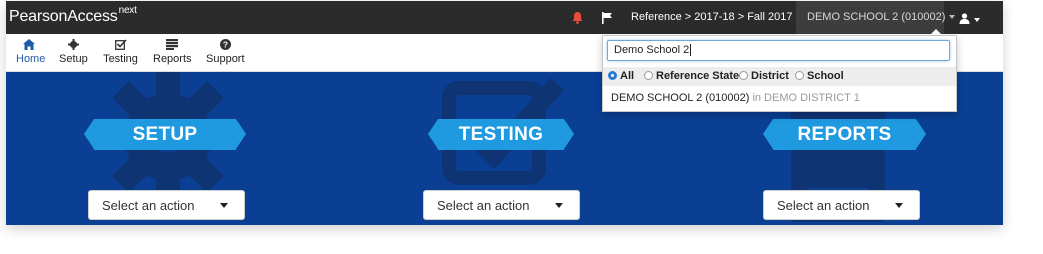  Describe the element at coordinates (607, 20) in the screenshot. I see `flag-icon` at that location.